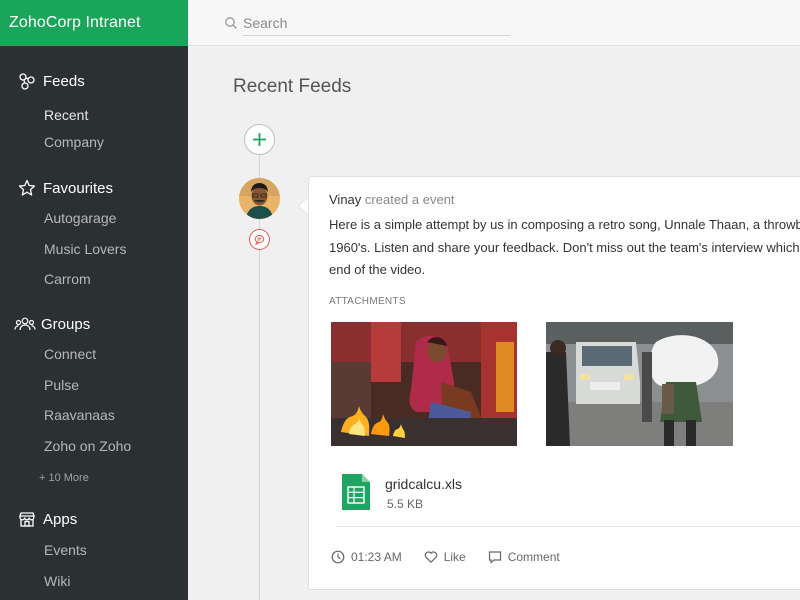  What do you see at coordinates (60, 519) in the screenshot?
I see `section-label: Apps` at bounding box center [60, 519].